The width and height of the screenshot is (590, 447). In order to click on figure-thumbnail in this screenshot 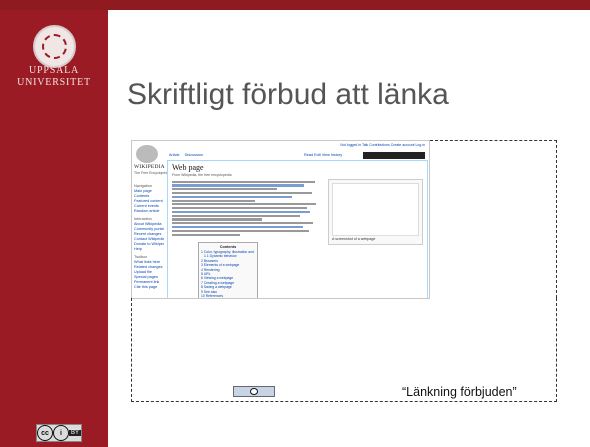, I will do `click(375, 209)`.